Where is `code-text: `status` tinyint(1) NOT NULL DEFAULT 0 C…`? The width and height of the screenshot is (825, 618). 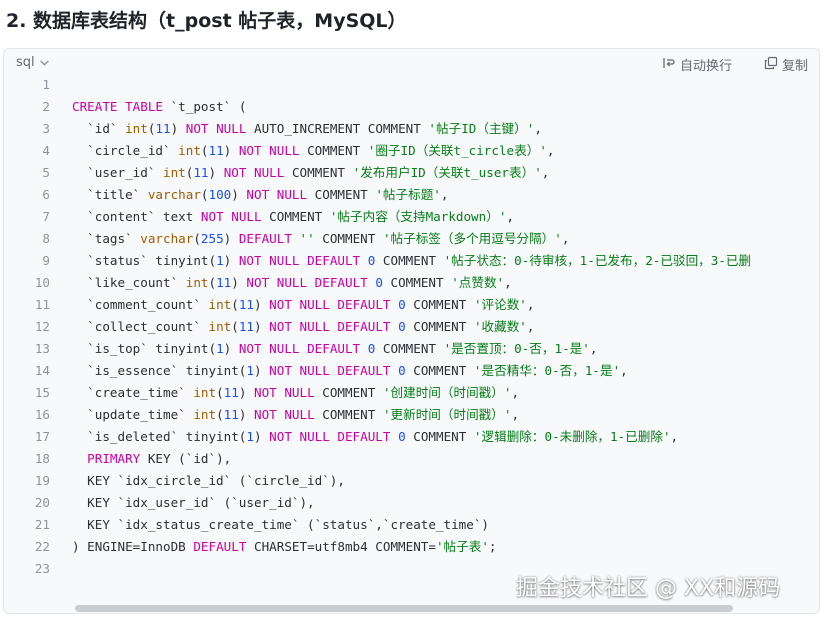 code-text: `status` tinyint(1) NOT NULL DEFAULT 0 C… is located at coordinates (411, 261).